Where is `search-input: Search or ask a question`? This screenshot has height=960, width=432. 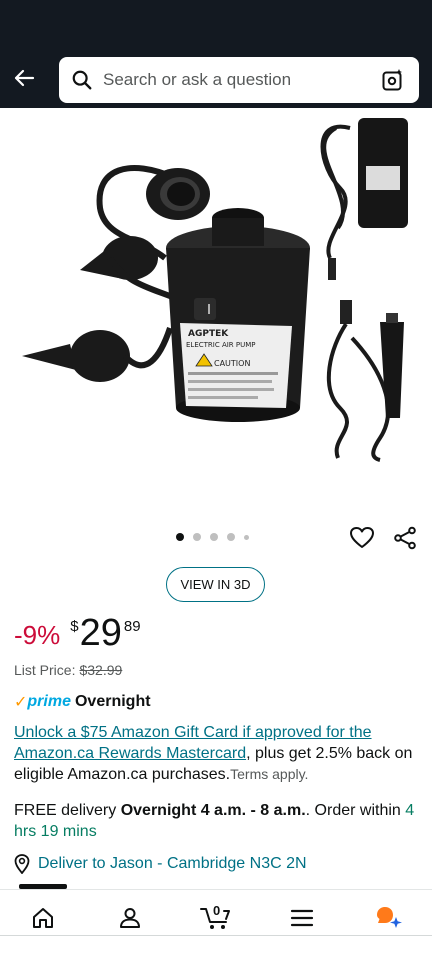 search-input: Search or ask a question is located at coordinates (239, 80).